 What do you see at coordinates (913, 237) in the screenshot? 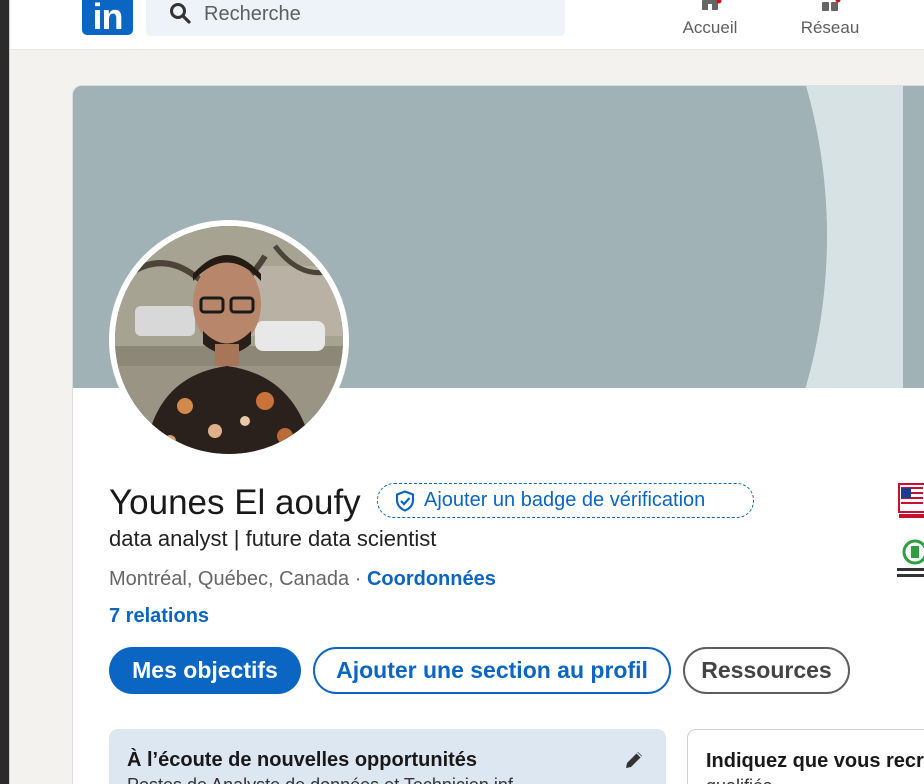
I see `banner-right-strip` at bounding box center [913, 237].